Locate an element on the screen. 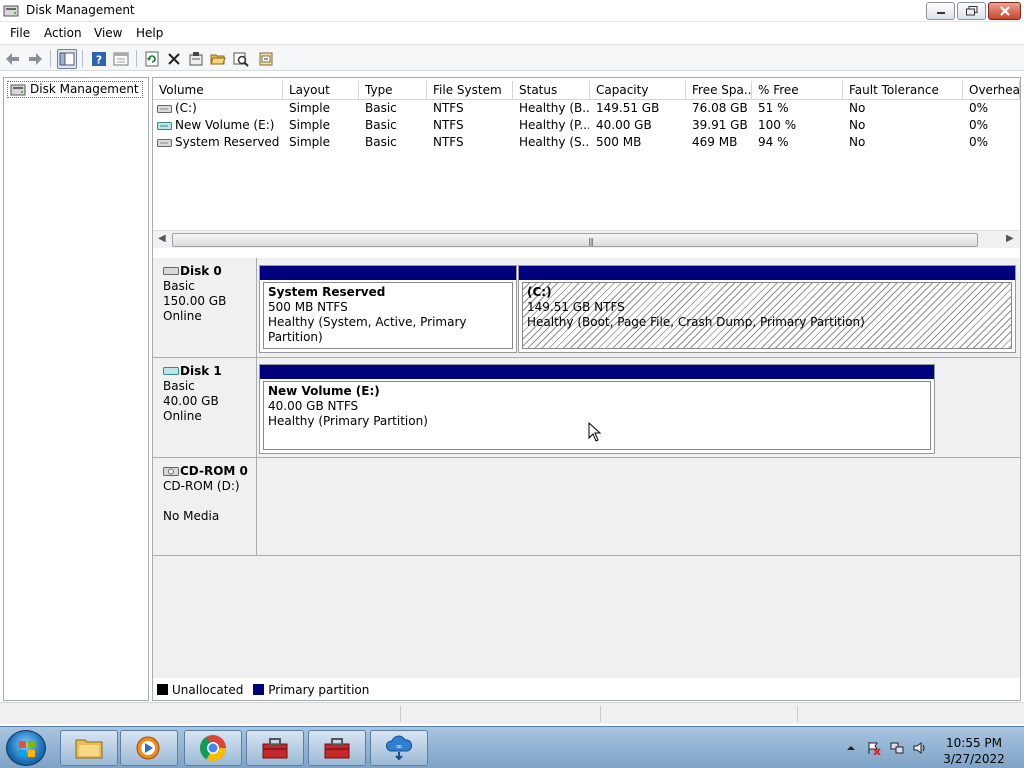 This screenshot has width=1024, height=768. primary-partition-bar is located at coordinates (767, 273).